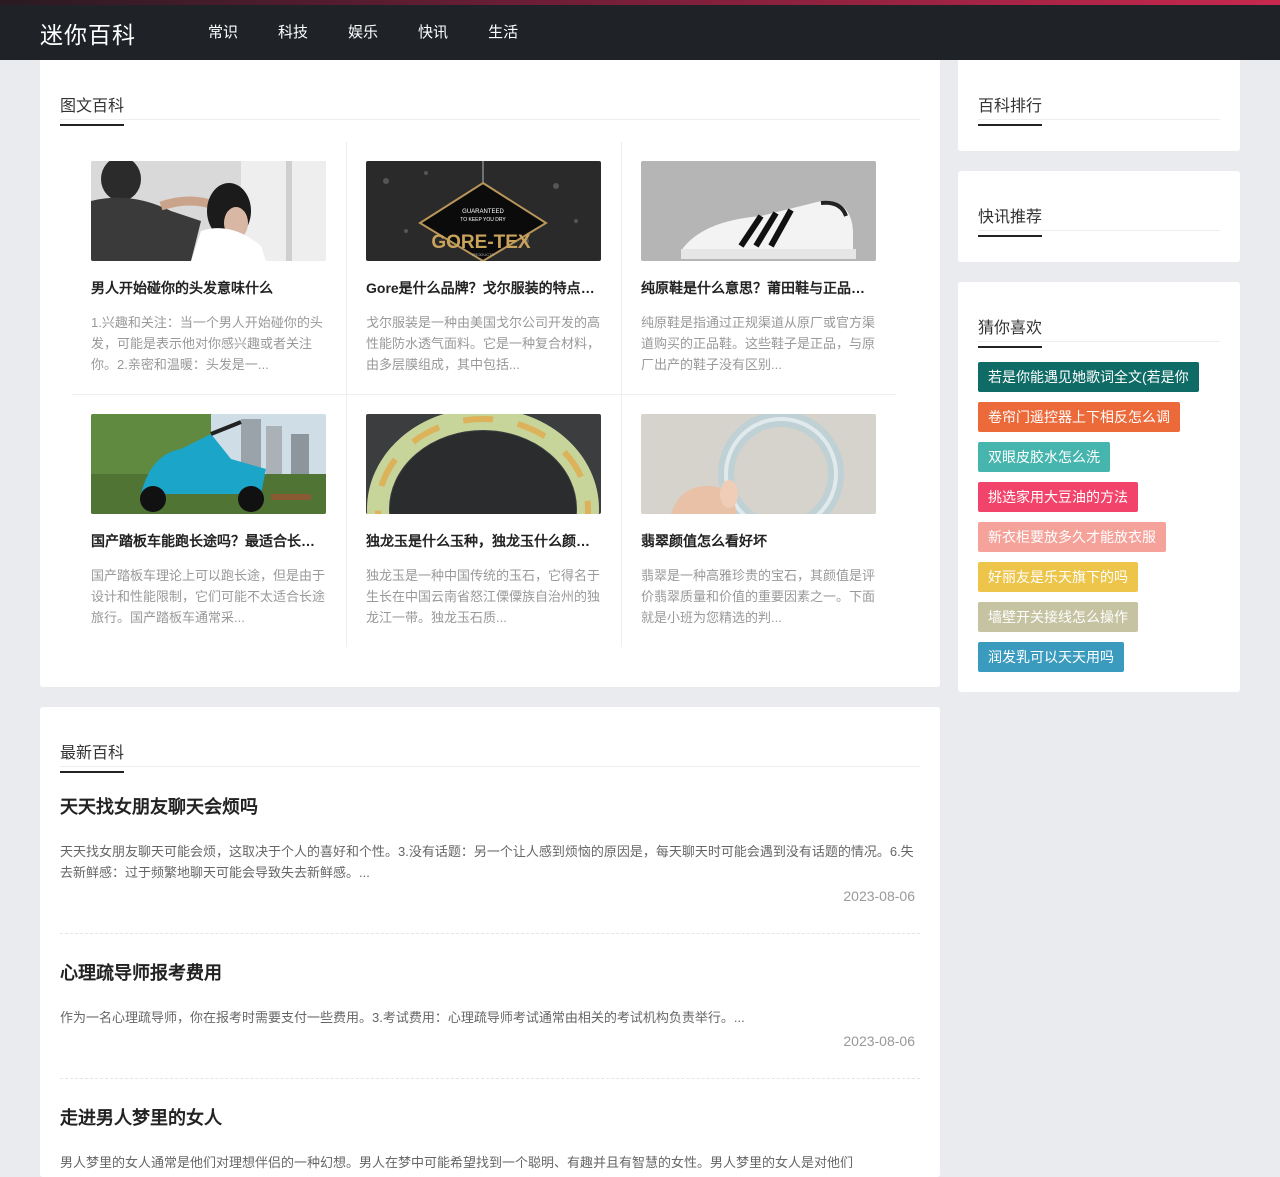 The height and width of the screenshot is (1177, 1280). I want to click on section-header: 快讯推荐, so click(1099, 214).